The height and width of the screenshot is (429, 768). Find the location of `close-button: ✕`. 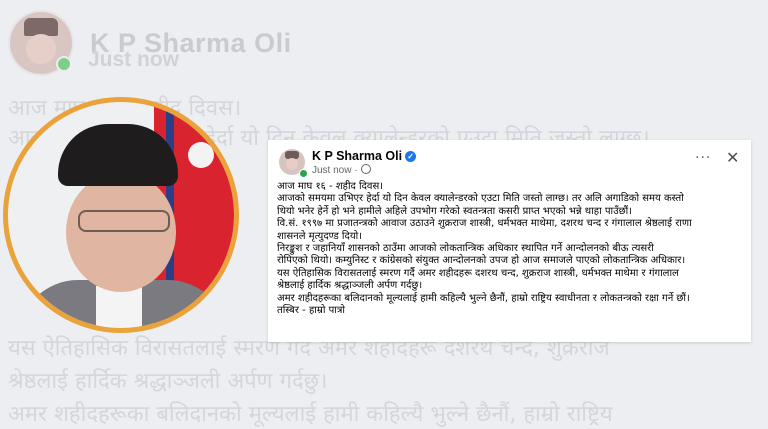

close-button: ✕ is located at coordinates (732, 157).